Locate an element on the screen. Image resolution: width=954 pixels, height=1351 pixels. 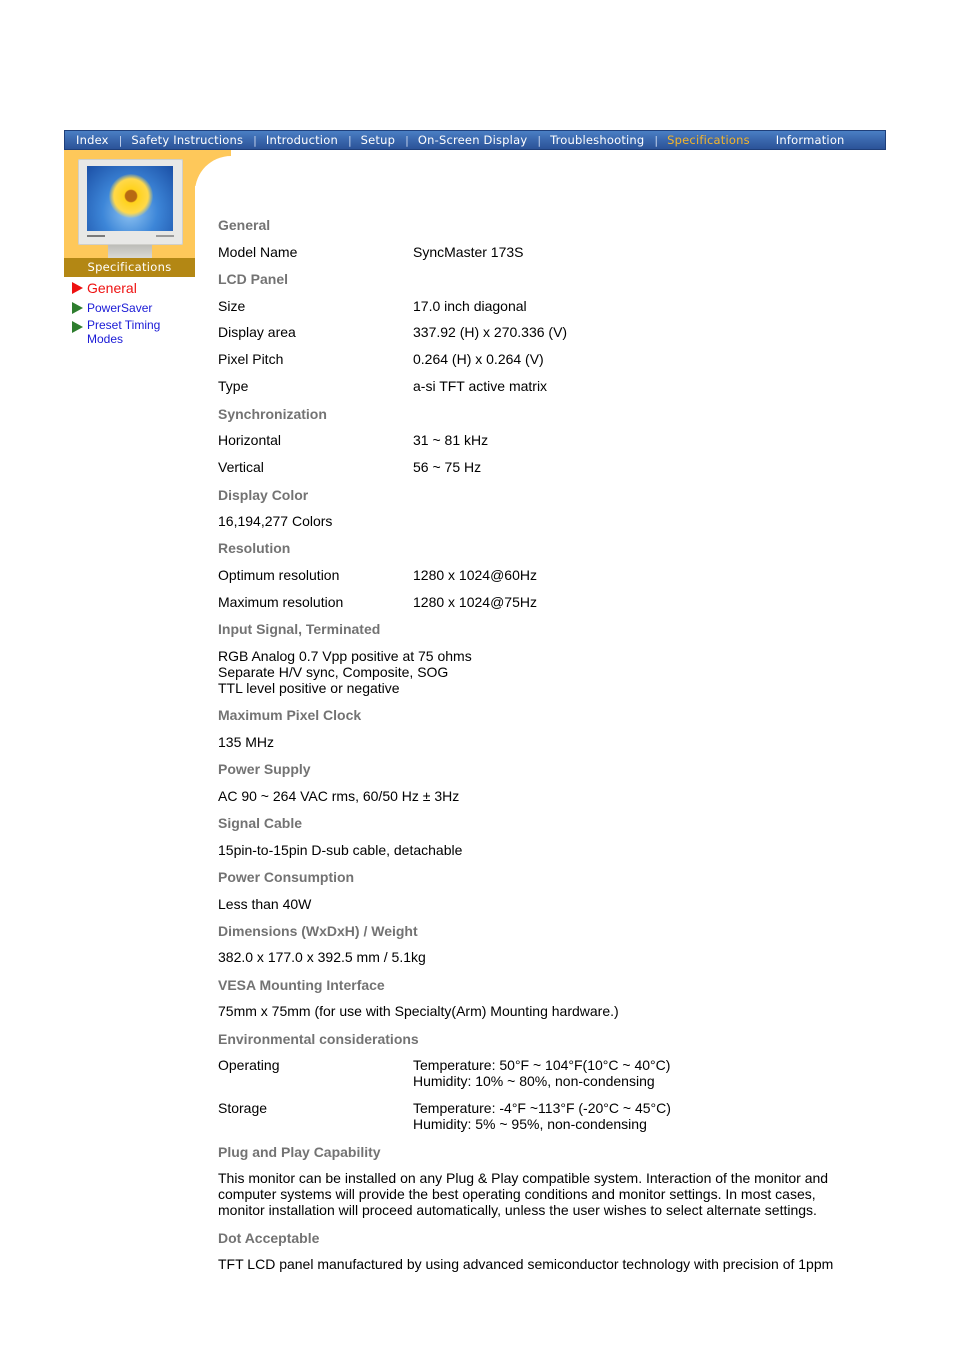
nav-on-screen-display: On-Screen Display is located at coordinates (472, 140).